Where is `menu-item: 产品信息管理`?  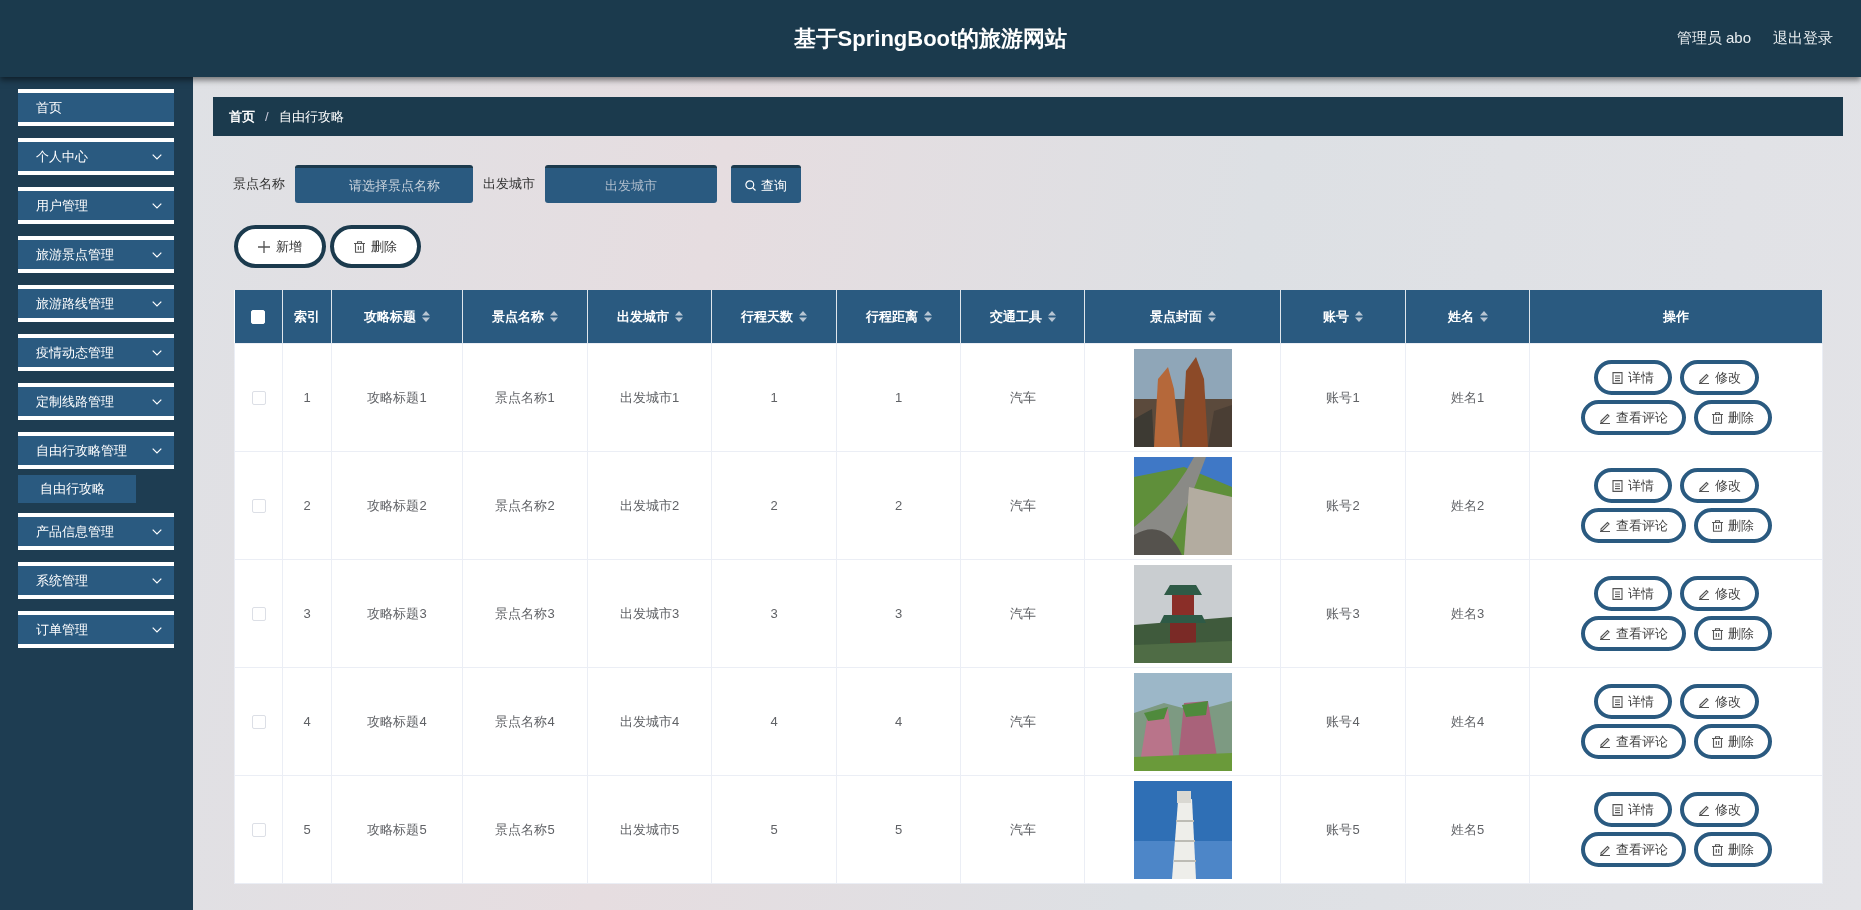
menu-item: 产品信息管理 is located at coordinates (96, 531).